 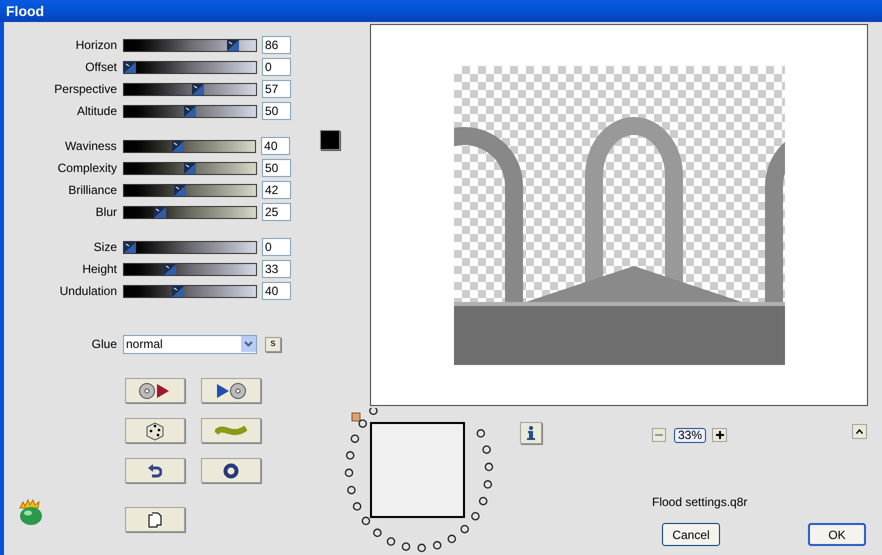 What do you see at coordinates (190, 344) in the screenshot?
I see `glue-dropdown: normal` at bounding box center [190, 344].